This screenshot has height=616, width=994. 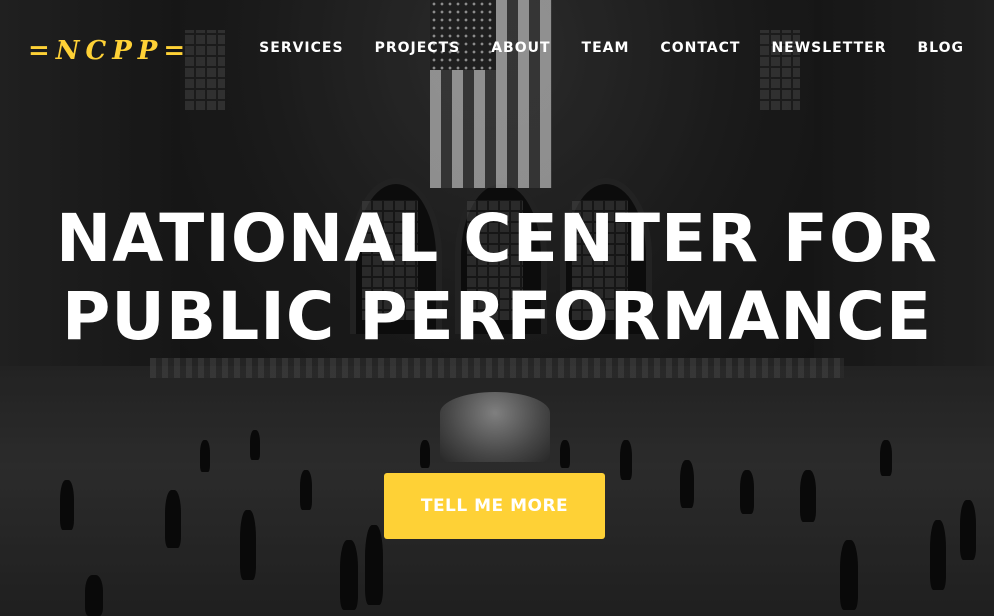 I want to click on nav-link-projects: PROJECTS, so click(x=418, y=48).